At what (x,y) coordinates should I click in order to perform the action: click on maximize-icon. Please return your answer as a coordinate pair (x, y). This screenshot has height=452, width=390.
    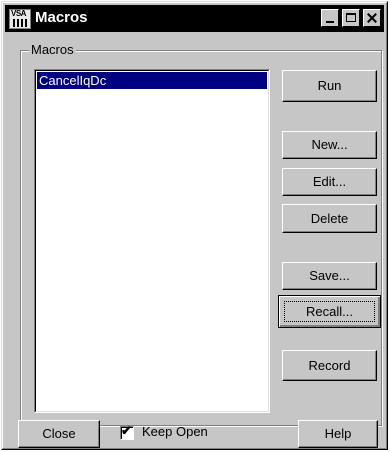
    Looking at the image, I should click on (351, 18).